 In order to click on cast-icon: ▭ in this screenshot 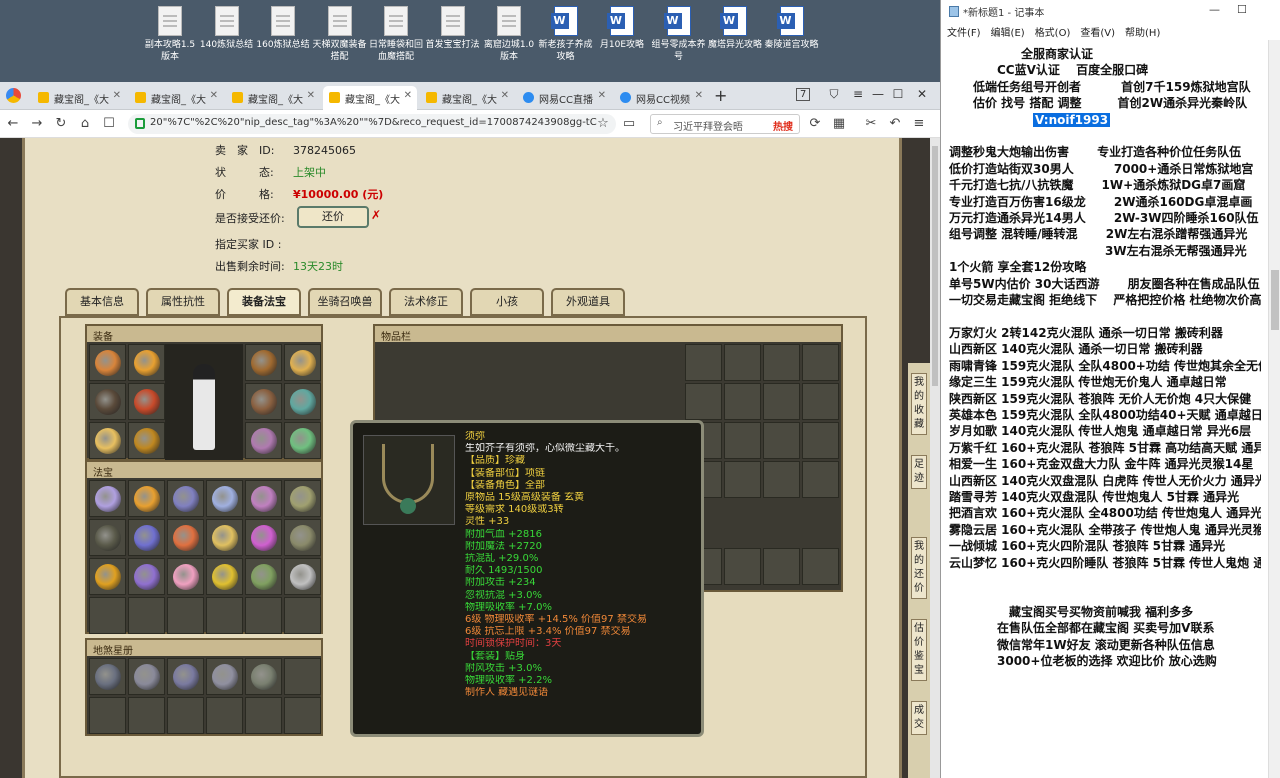, I will do `click(629, 123)`.